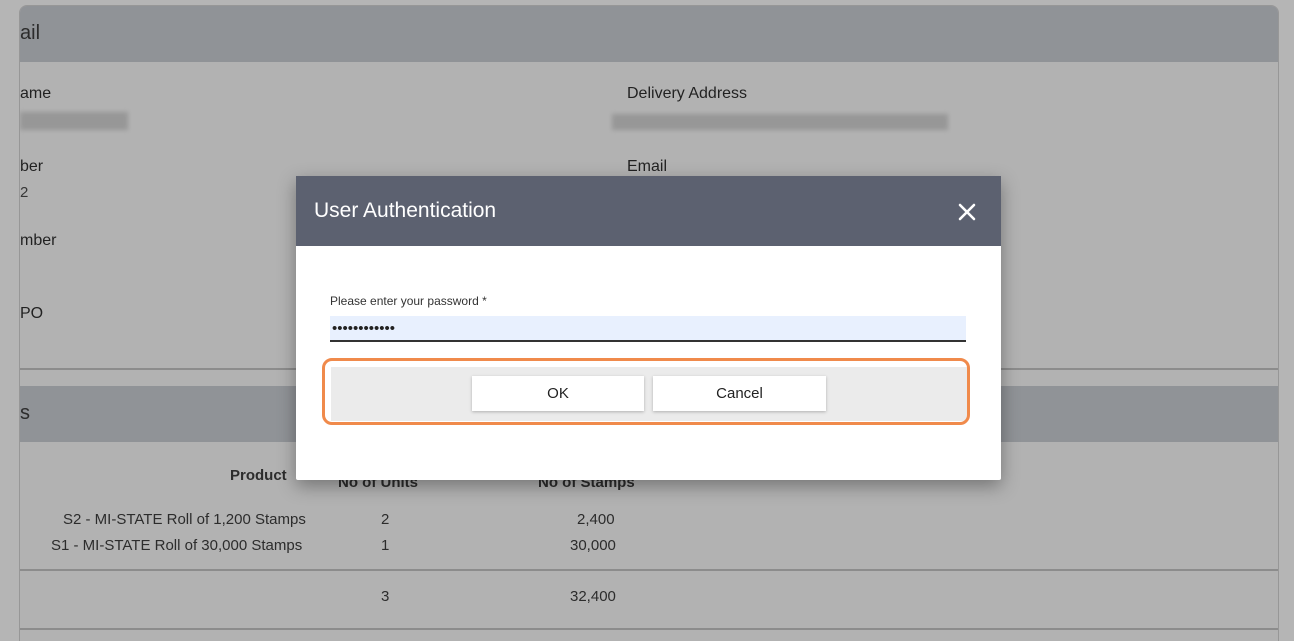  What do you see at coordinates (739, 393) in the screenshot?
I see `cancel-button: Cancel` at bounding box center [739, 393].